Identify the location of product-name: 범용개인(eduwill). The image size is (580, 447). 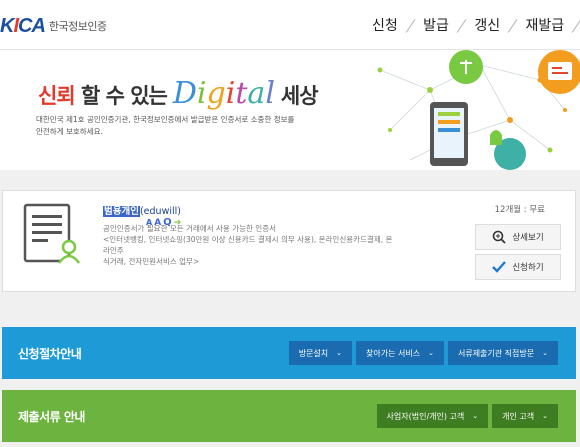
(142, 210).